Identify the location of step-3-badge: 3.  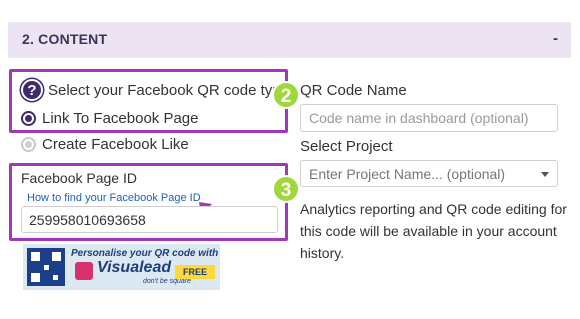
(286, 189).